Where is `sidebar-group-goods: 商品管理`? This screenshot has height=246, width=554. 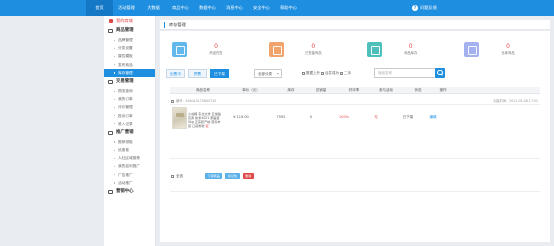
sidebar-group-goods: 商品管理 is located at coordinates (129, 31).